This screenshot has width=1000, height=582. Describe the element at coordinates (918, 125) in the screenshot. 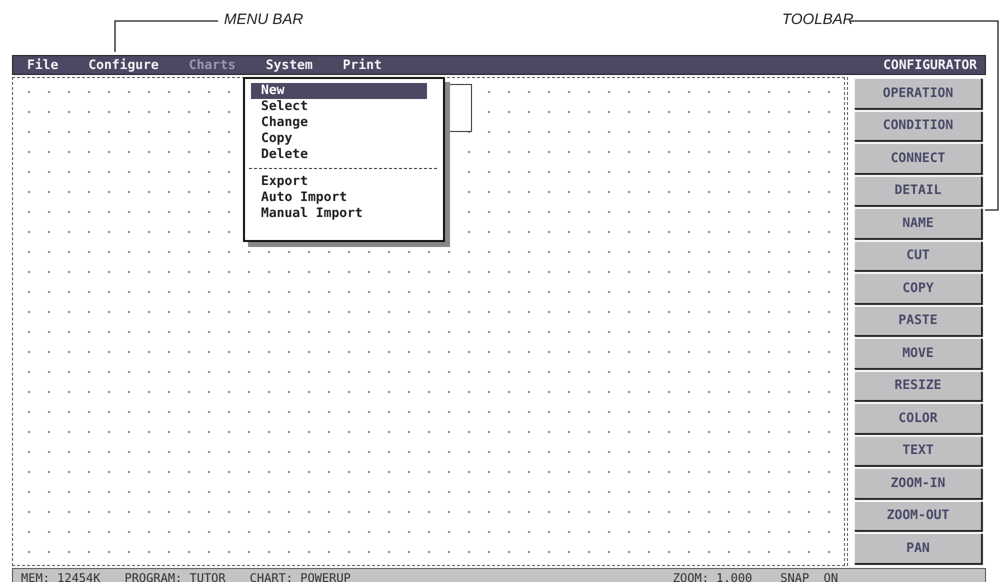

I see `toolbar-button: CONDITION` at that location.